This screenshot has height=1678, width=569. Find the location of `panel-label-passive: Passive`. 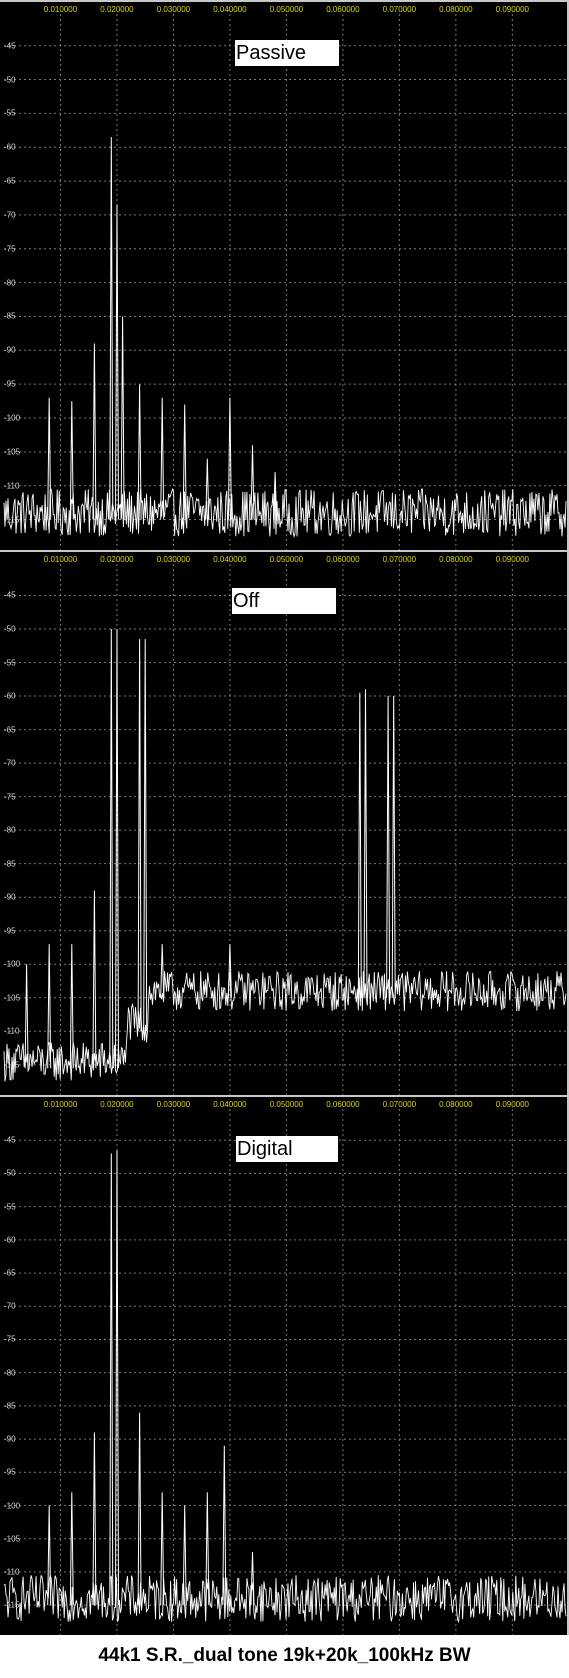

panel-label-passive: Passive is located at coordinates (287, 53).